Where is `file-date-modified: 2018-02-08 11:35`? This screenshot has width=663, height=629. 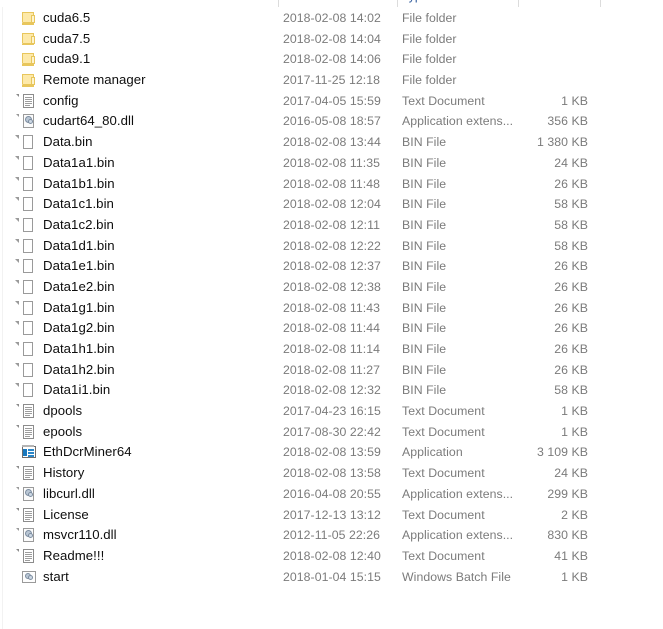
file-date-modified: 2018-02-08 11:35 is located at coordinates (331, 162).